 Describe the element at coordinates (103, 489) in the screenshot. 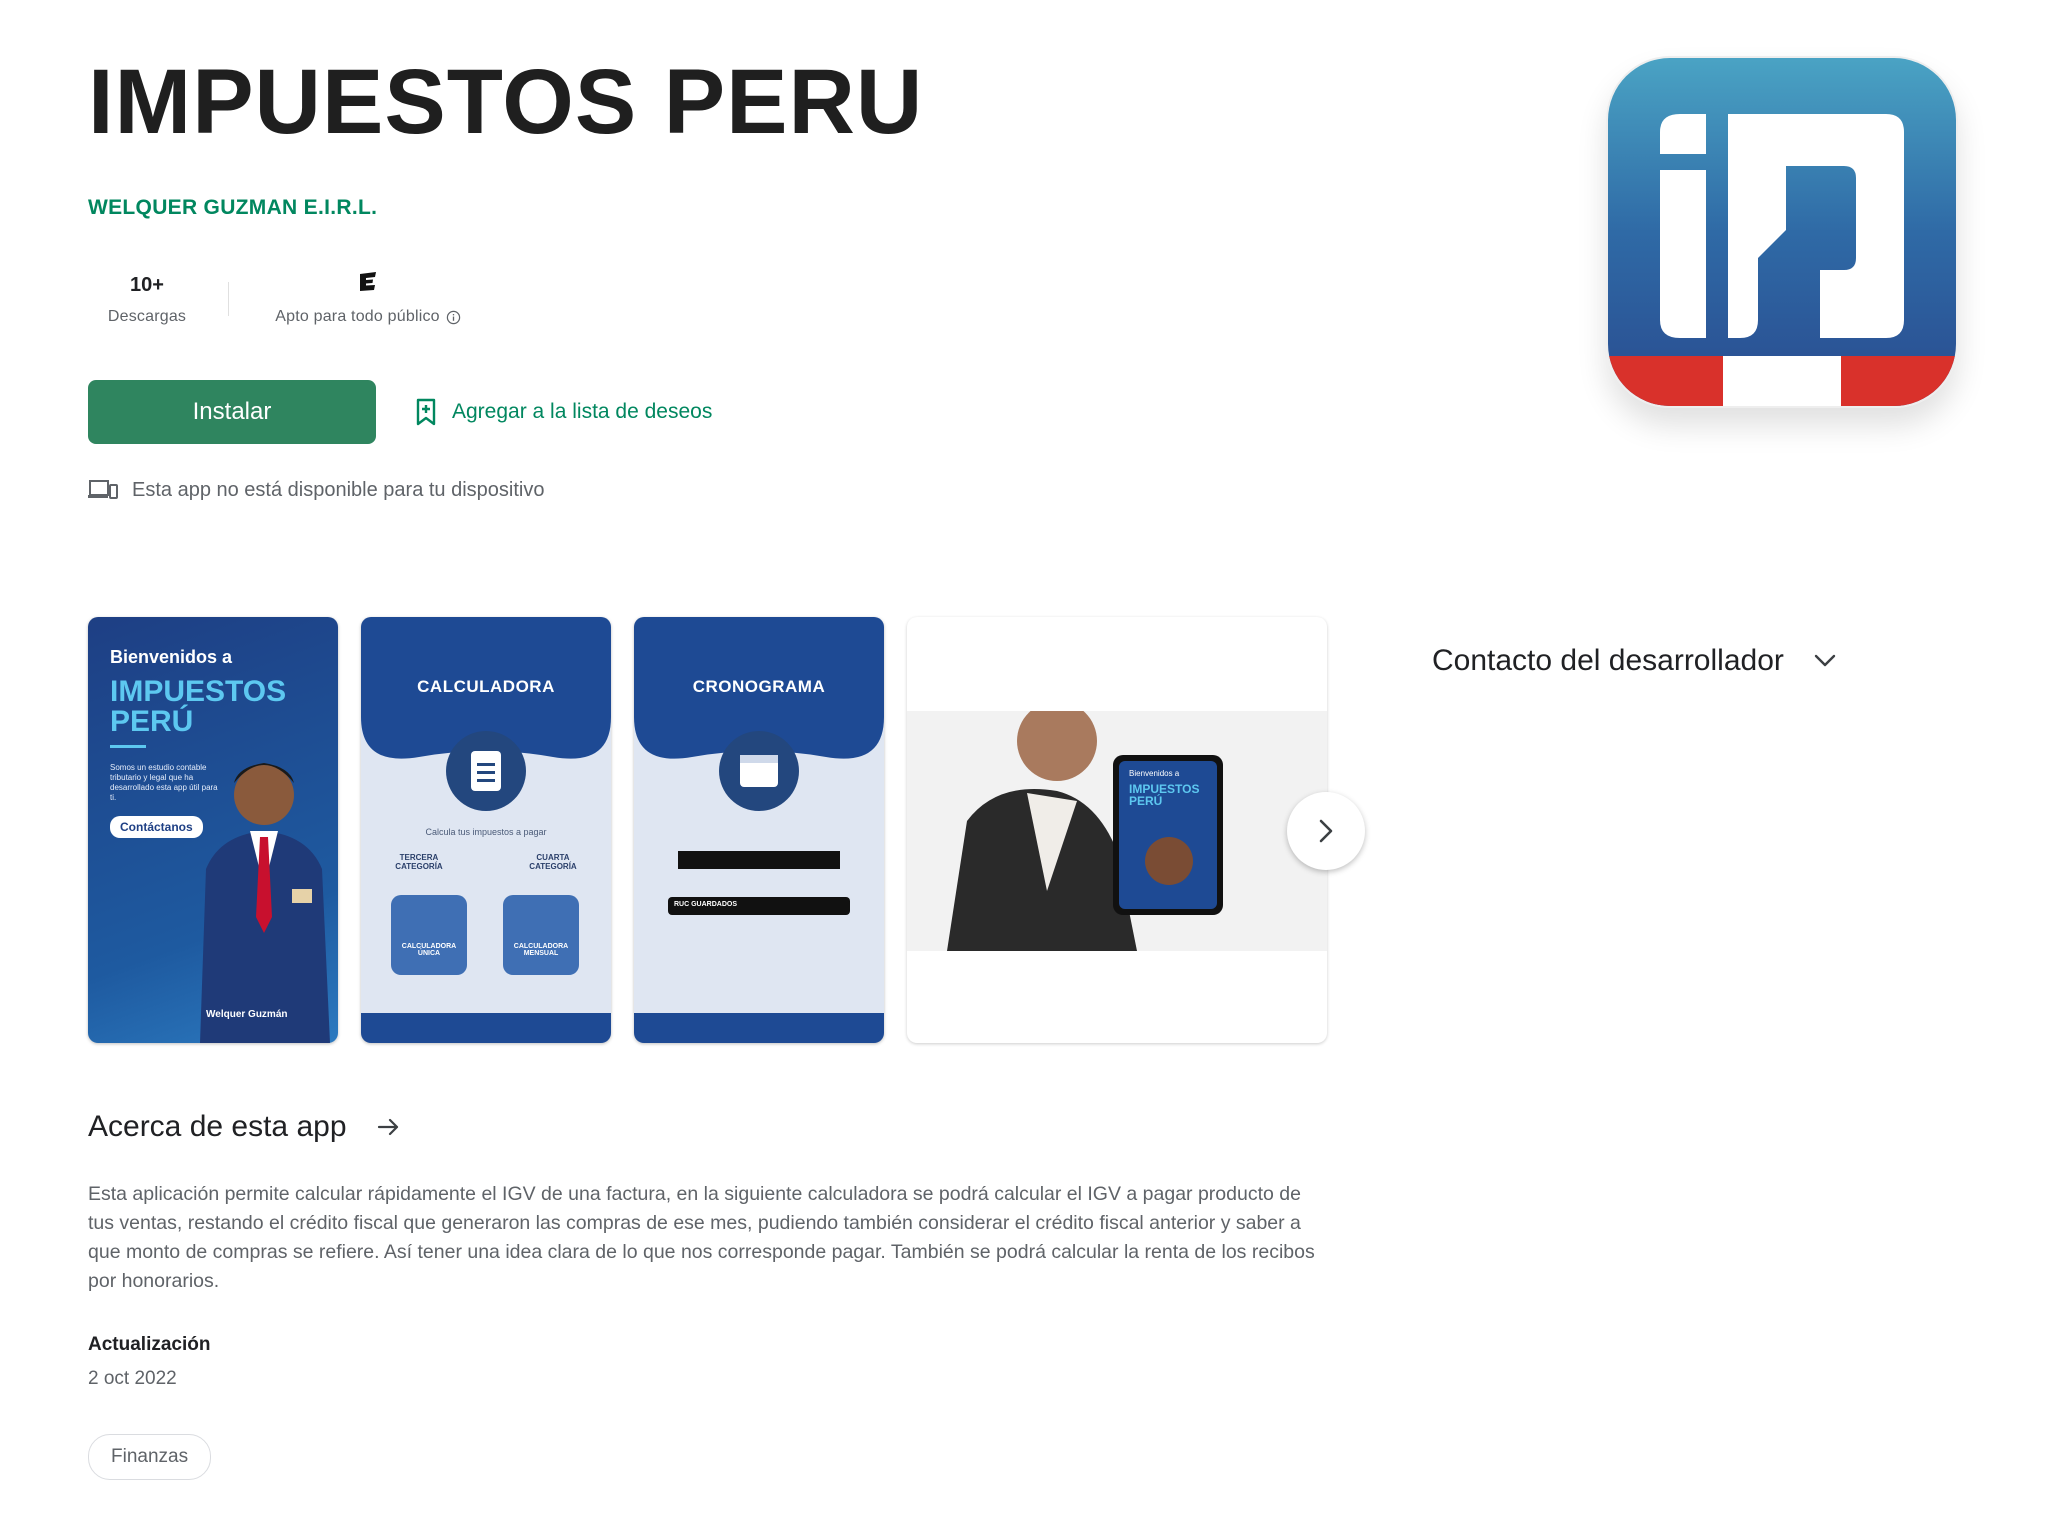

I see `devices-icon` at that location.